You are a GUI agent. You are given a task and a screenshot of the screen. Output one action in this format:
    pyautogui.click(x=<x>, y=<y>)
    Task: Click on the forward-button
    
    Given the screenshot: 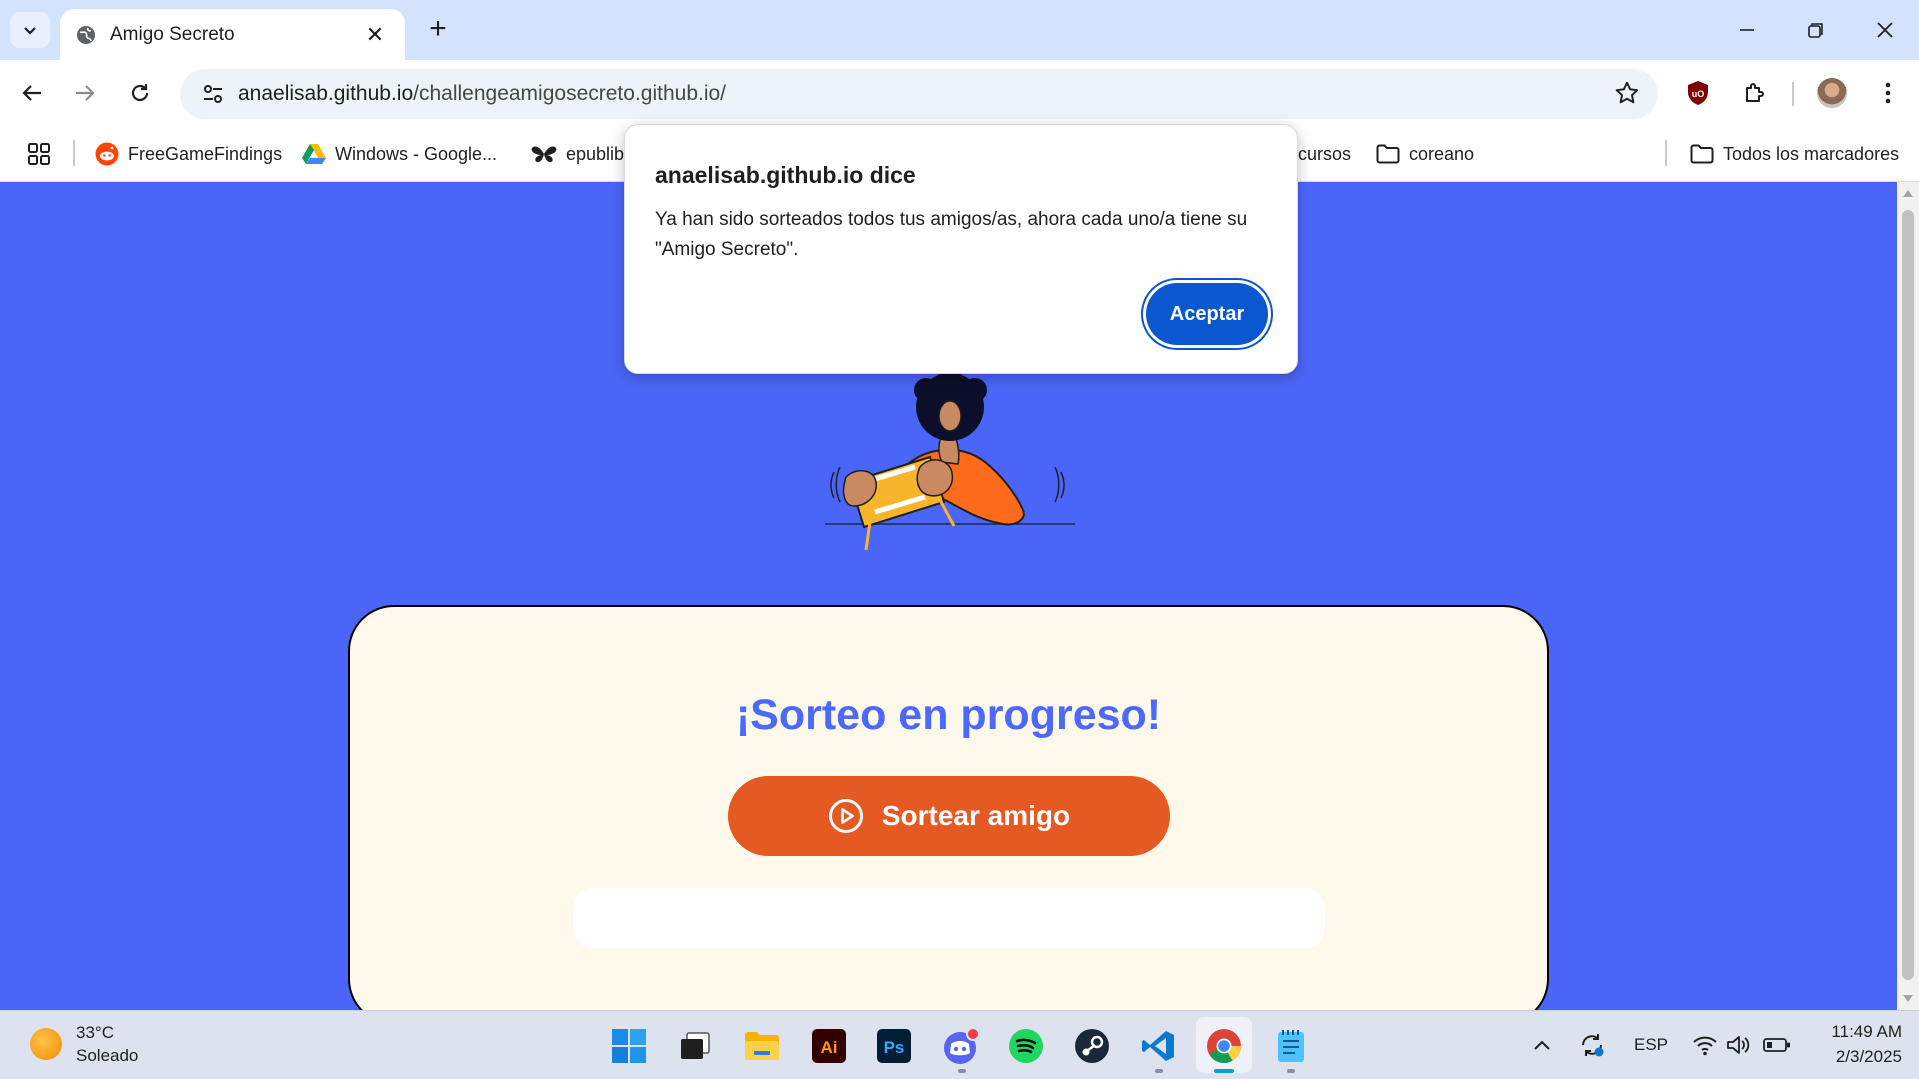 What is the action you would take?
    pyautogui.click(x=85, y=93)
    